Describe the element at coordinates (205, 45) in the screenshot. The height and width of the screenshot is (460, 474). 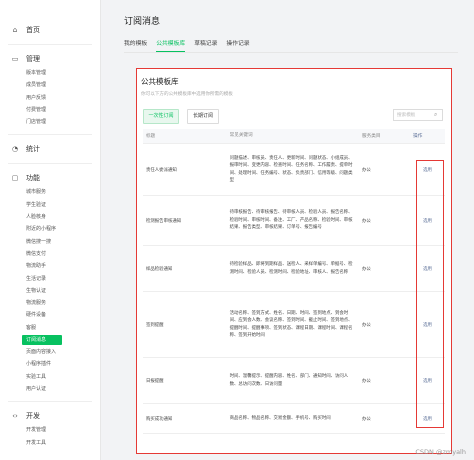
I see `tab-draft-records: 草稿记录` at that location.